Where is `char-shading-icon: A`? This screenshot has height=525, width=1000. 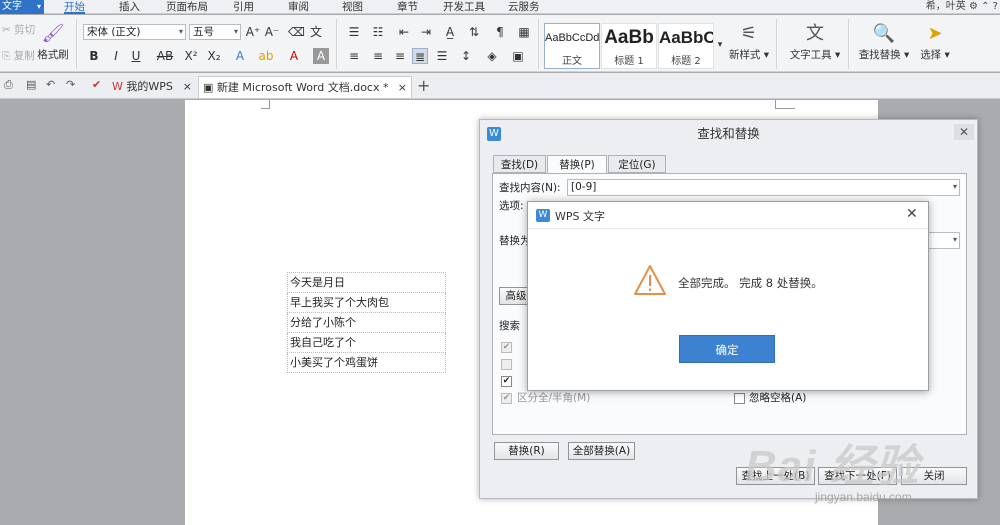 char-shading-icon: A is located at coordinates (321, 56).